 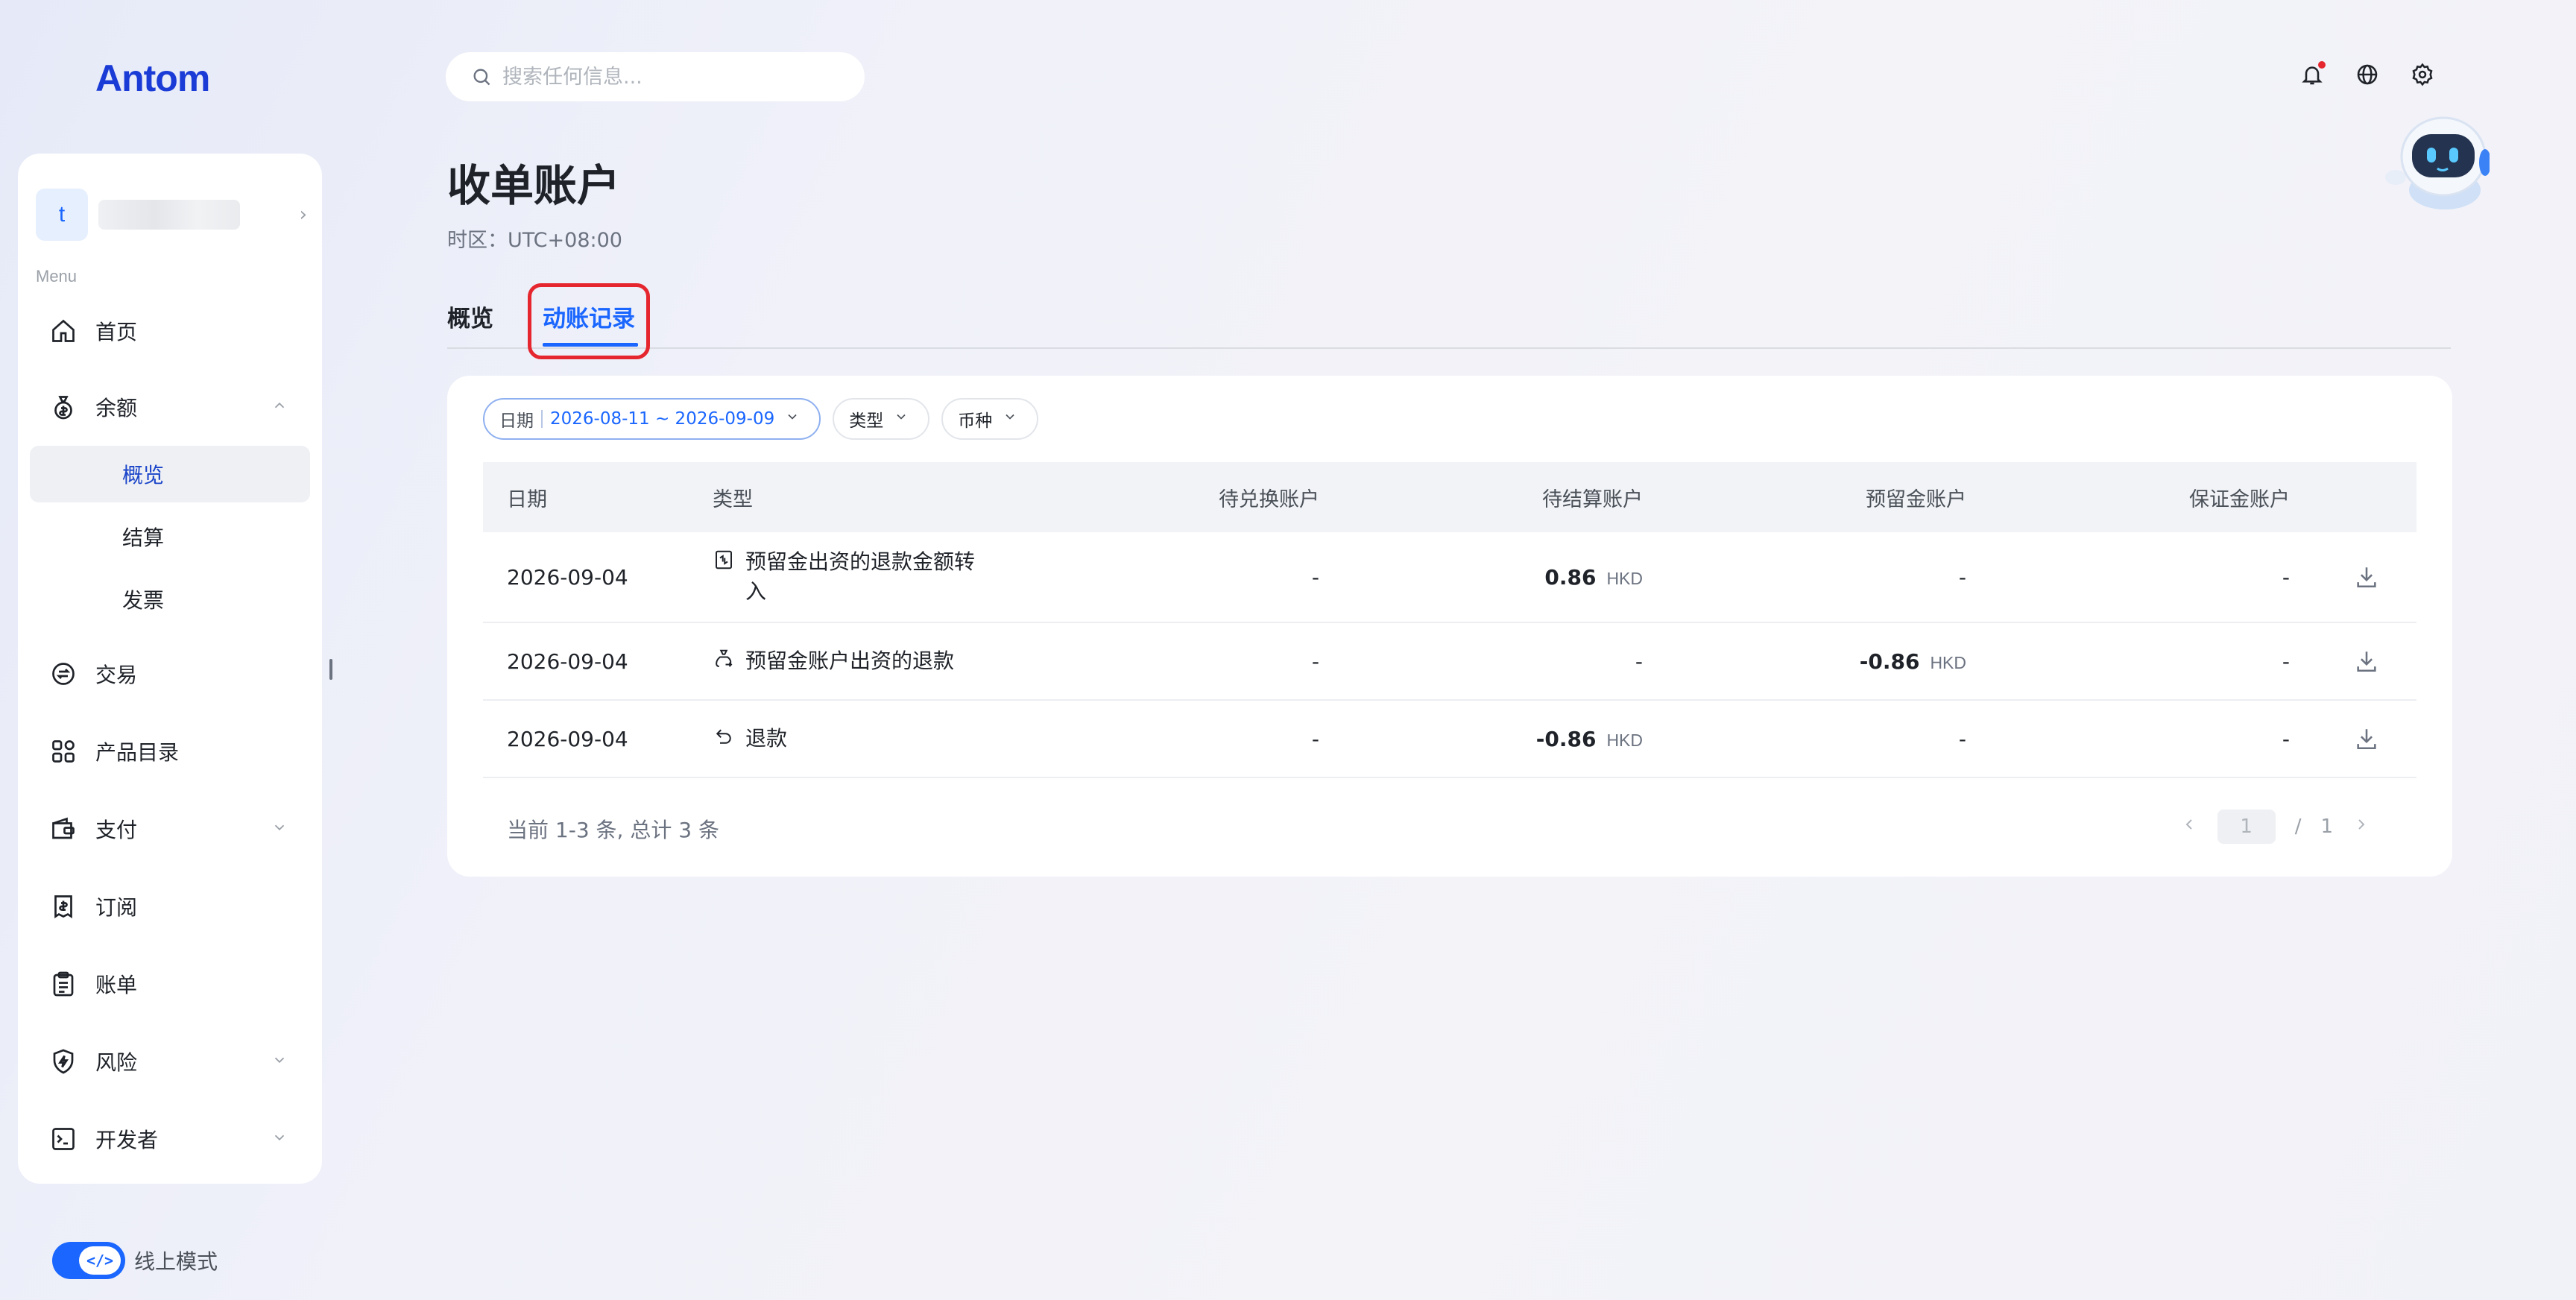 I want to click on live-mode-switch: </> 线上模式, so click(x=135, y=1260).